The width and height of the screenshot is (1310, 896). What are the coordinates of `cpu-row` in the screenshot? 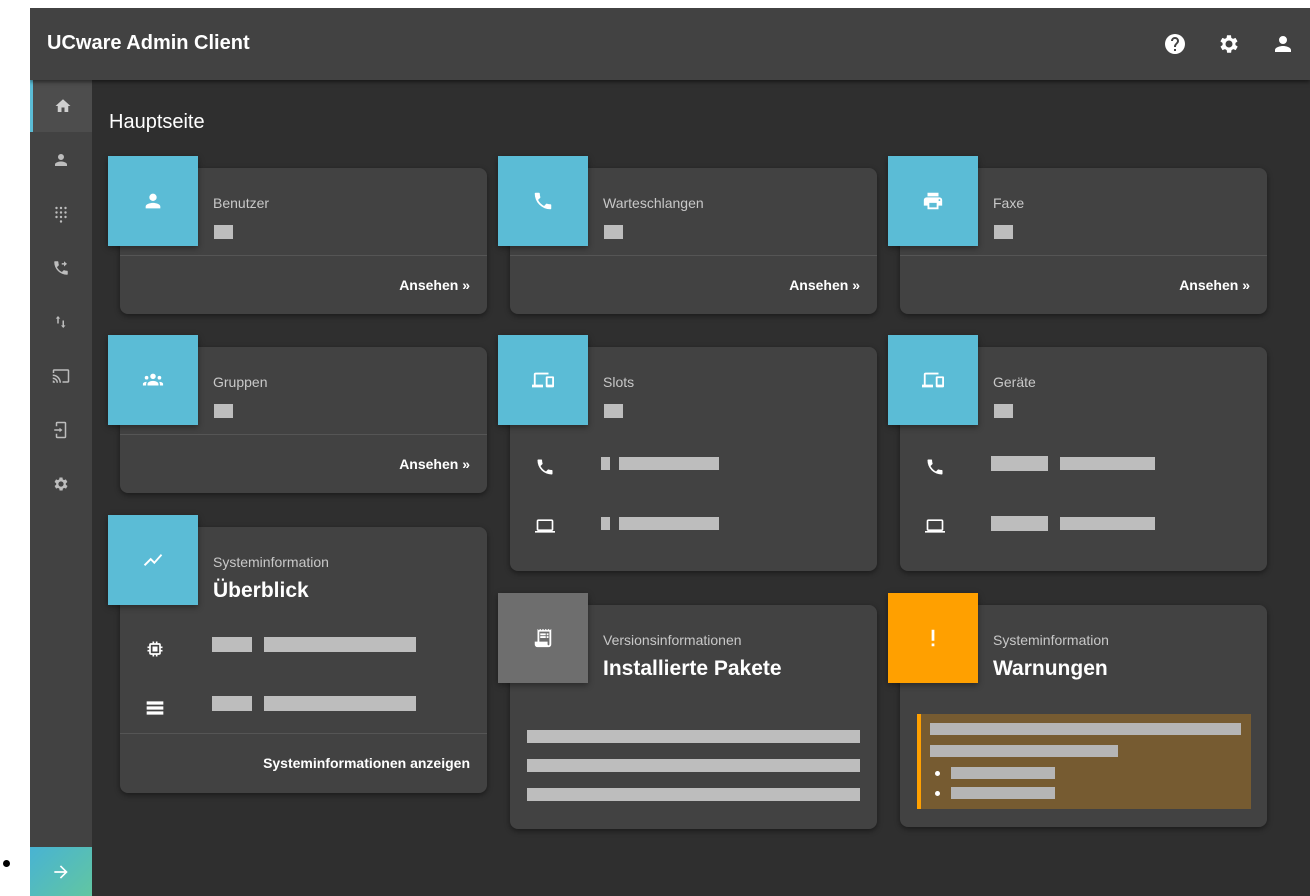 It's located at (155, 649).